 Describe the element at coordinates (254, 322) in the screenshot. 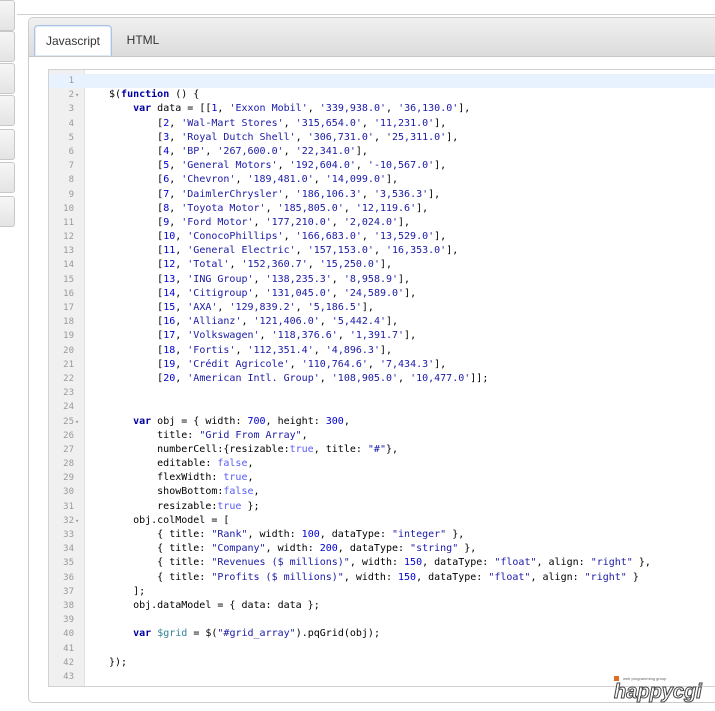

I see `code-text: [16, 'Allianz', '121,406.0', '5,442.4'],` at that location.